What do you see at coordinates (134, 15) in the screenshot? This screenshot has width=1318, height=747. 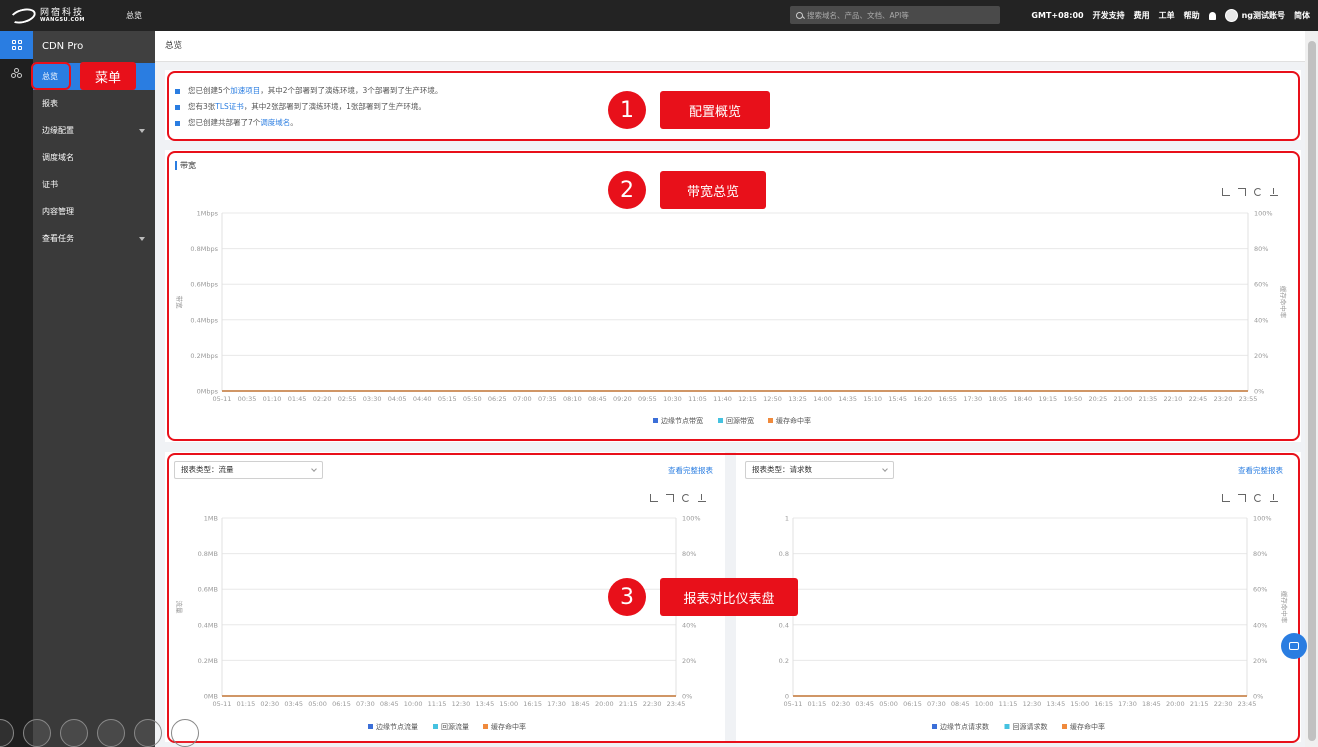 I see `top-title: 总览` at bounding box center [134, 15].